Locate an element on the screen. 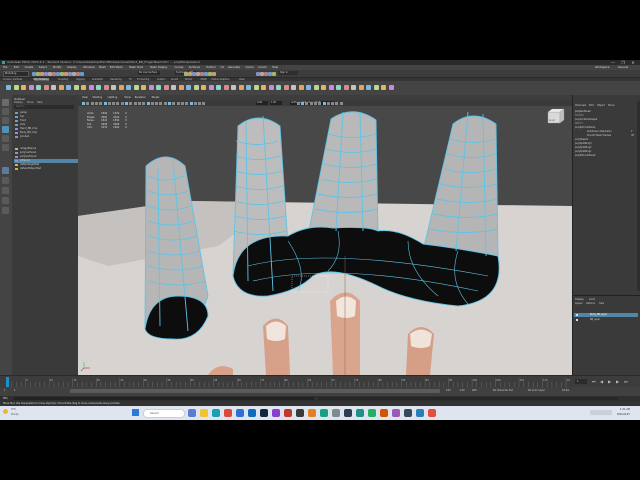 The width and height of the screenshot is (640, 480). clock-time: 1:41 AM is located at coordinates (625, 409).